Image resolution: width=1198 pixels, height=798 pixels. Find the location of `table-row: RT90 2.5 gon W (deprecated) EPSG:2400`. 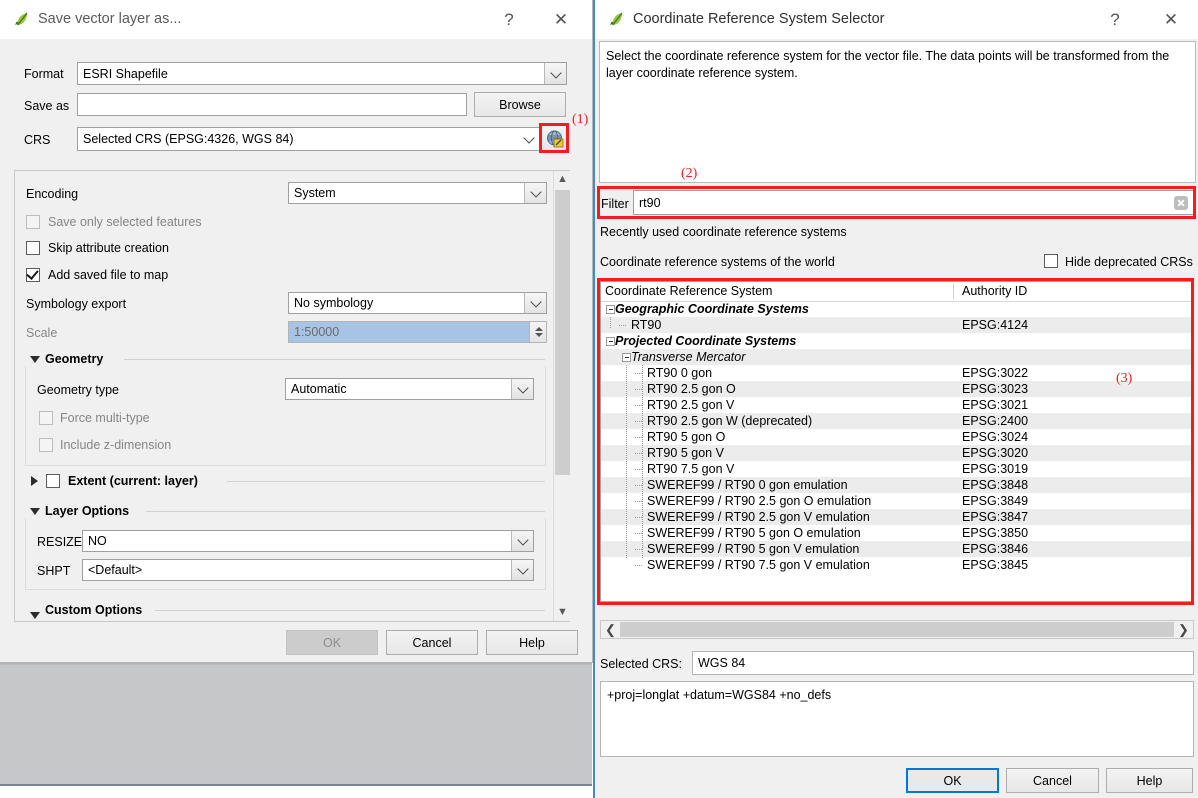

table-row: RT90 2.5 gon W (deprecated) EPSG:2400 is located at coordinates (897, 421).